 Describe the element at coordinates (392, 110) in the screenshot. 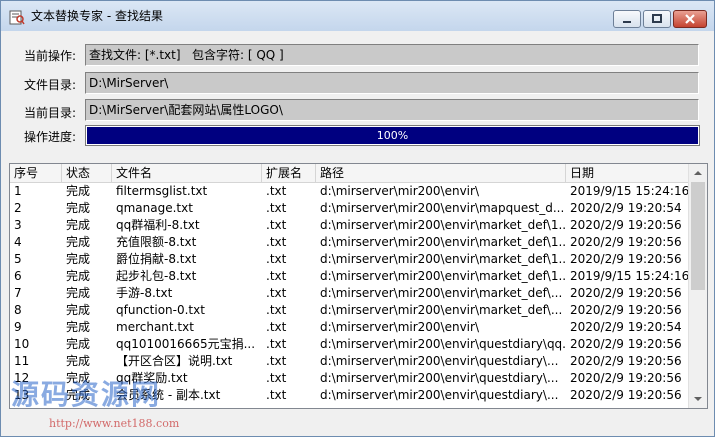

I see `current-dir-field: D:\MirServer\配套网站\属性LOGO\` at that location.